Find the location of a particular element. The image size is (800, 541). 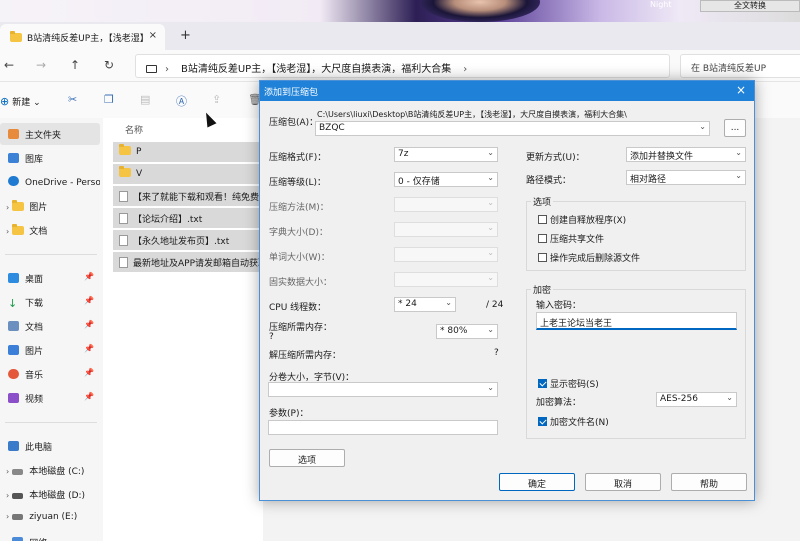

sidebar-item-onedrive: OneDrive - Persor is located at coordinates (50, 182).